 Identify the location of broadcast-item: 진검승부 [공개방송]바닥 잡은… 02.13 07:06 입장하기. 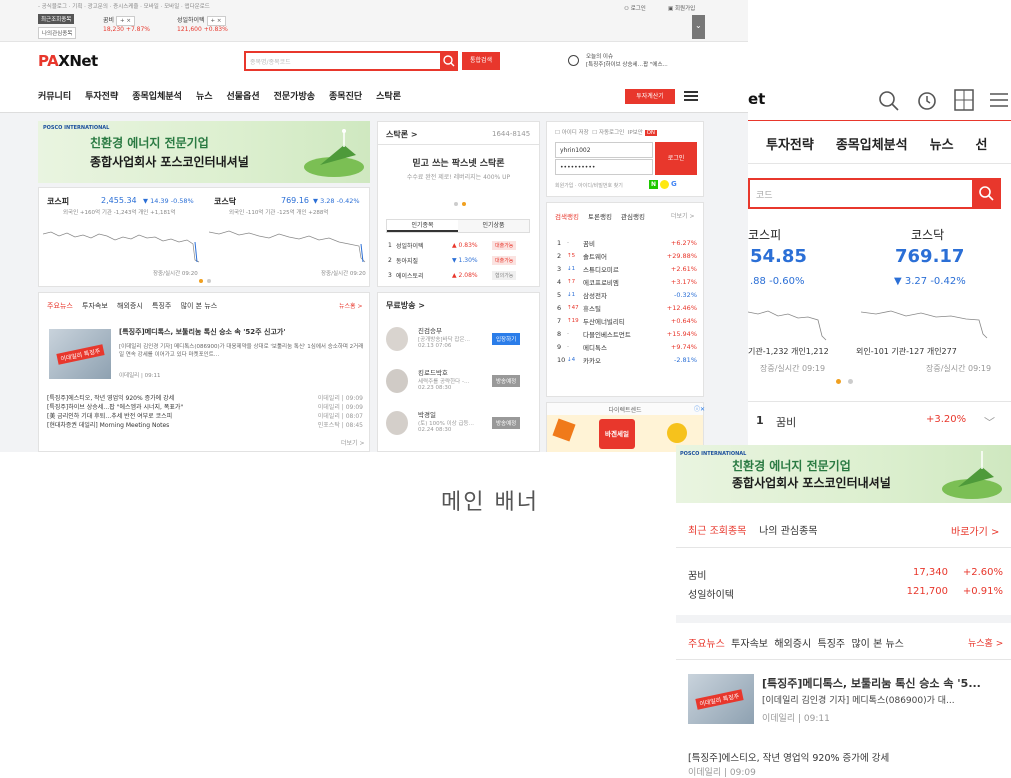
(461, 340).